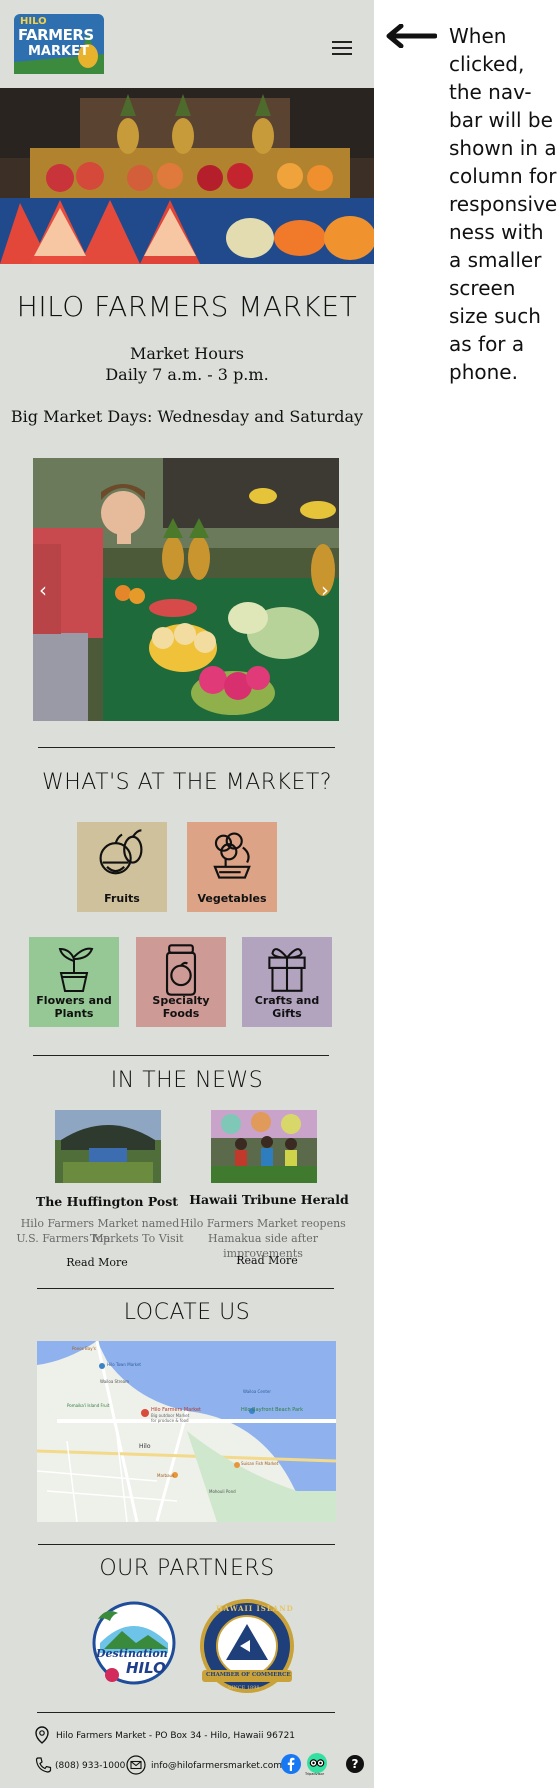  Describe the element at coordinates (84, 1348) in the screenshot. I see `map-label: Ponos Bay's` at that location.